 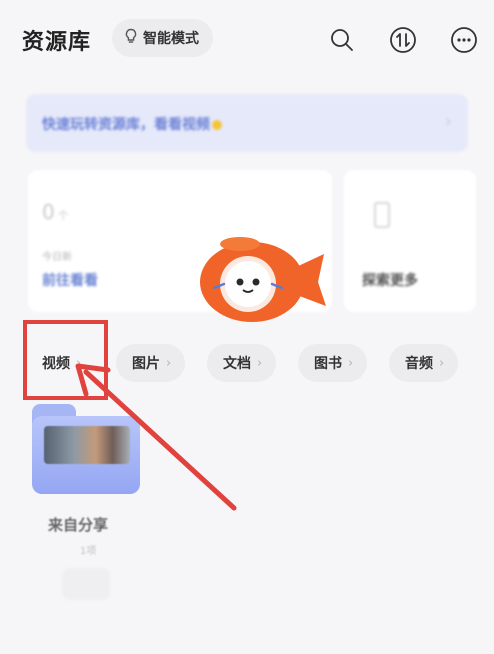 What do you see at coordinates (88, 551) in the screenshot?
I see `folder-count: 1项` at bounding box center [88, 551].